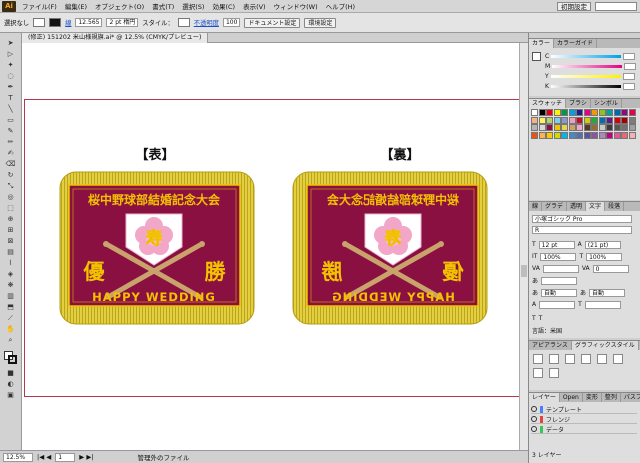 The width and height of the screenshot is (640, 463). I want to click on menu-edit: 編集(E), so click(76, 6).